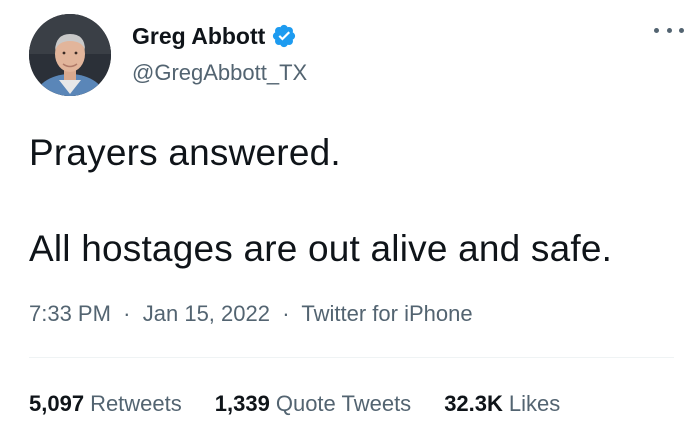 The image size is (700, 445). I want to click on tweet-text-line-1: Prayers answered., so click(185, 152).